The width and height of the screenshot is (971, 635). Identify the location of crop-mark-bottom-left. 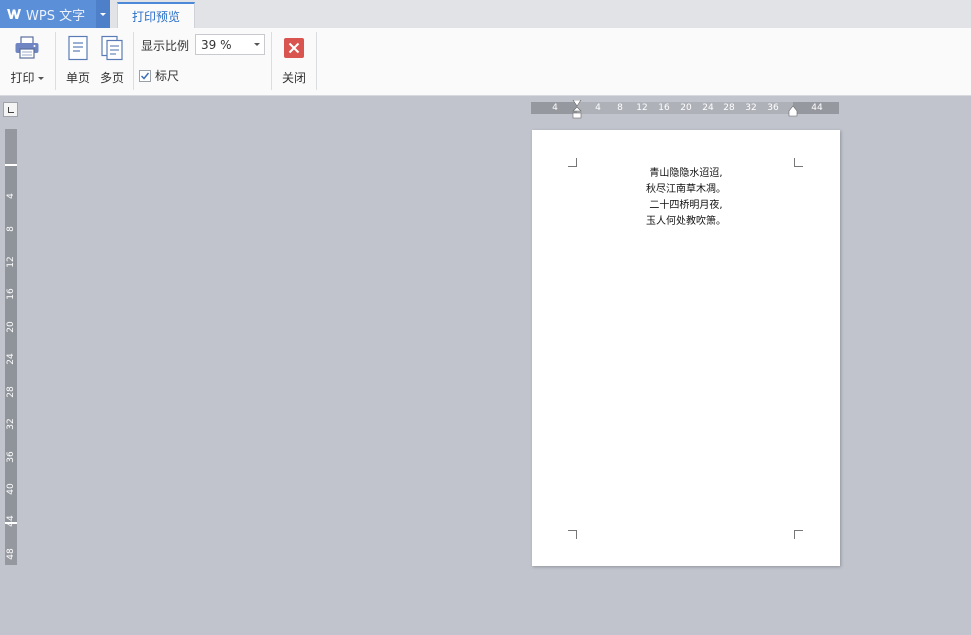
(572, 534).